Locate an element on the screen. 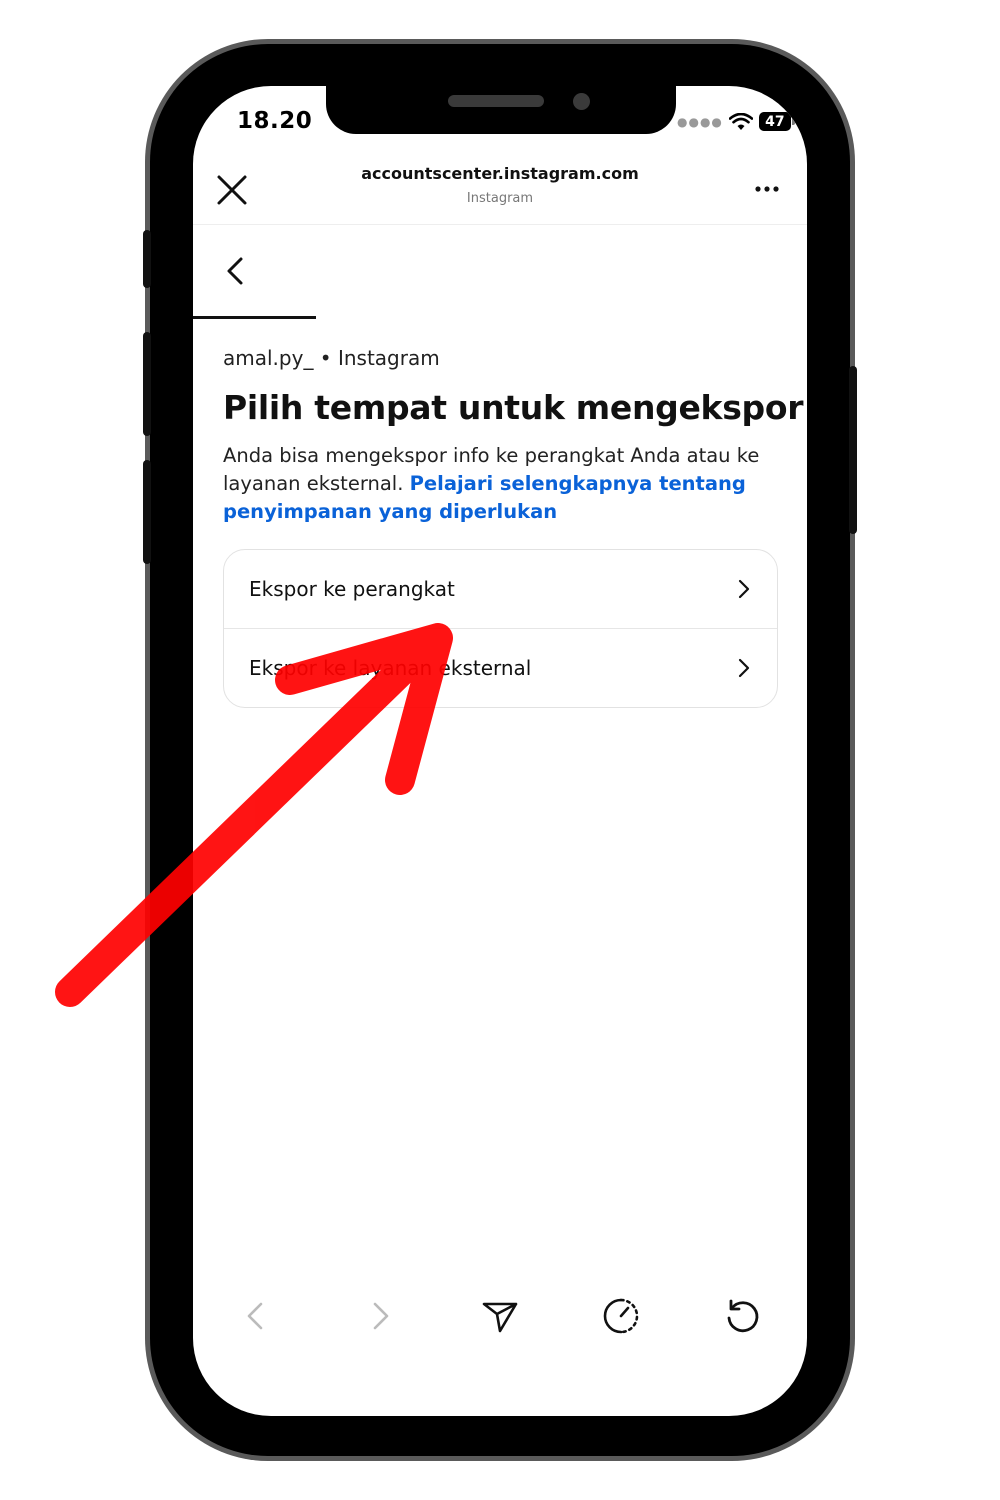 Image resolution: width=1000 pixels, height=1500 pixels. notch is located at coordinates (501, 110).